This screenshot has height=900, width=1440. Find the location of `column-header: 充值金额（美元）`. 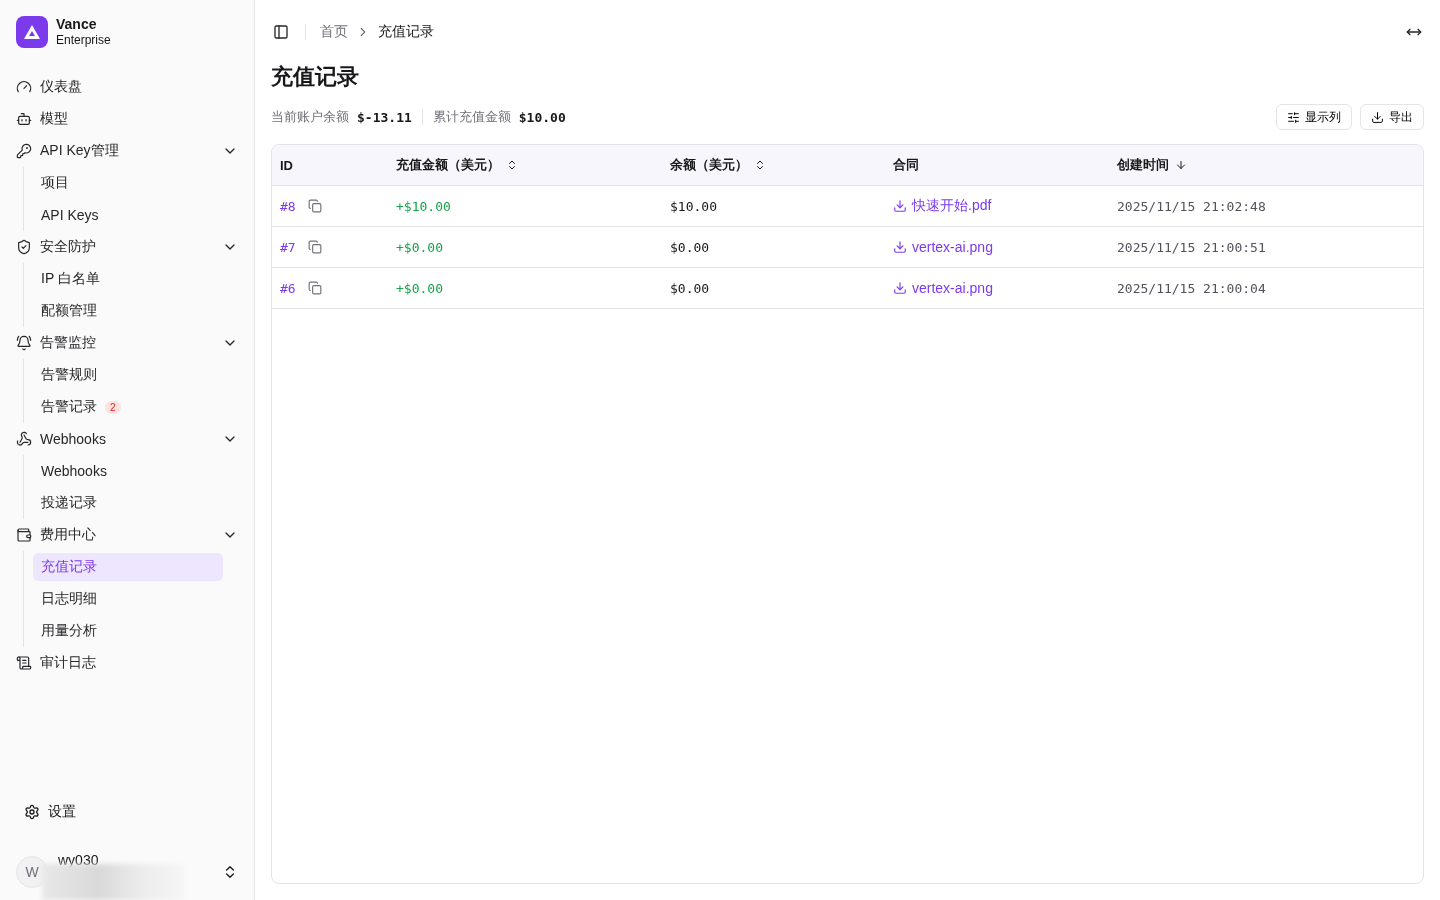

column-header: 充值金额（美元） is located at coordinates (448, 165).